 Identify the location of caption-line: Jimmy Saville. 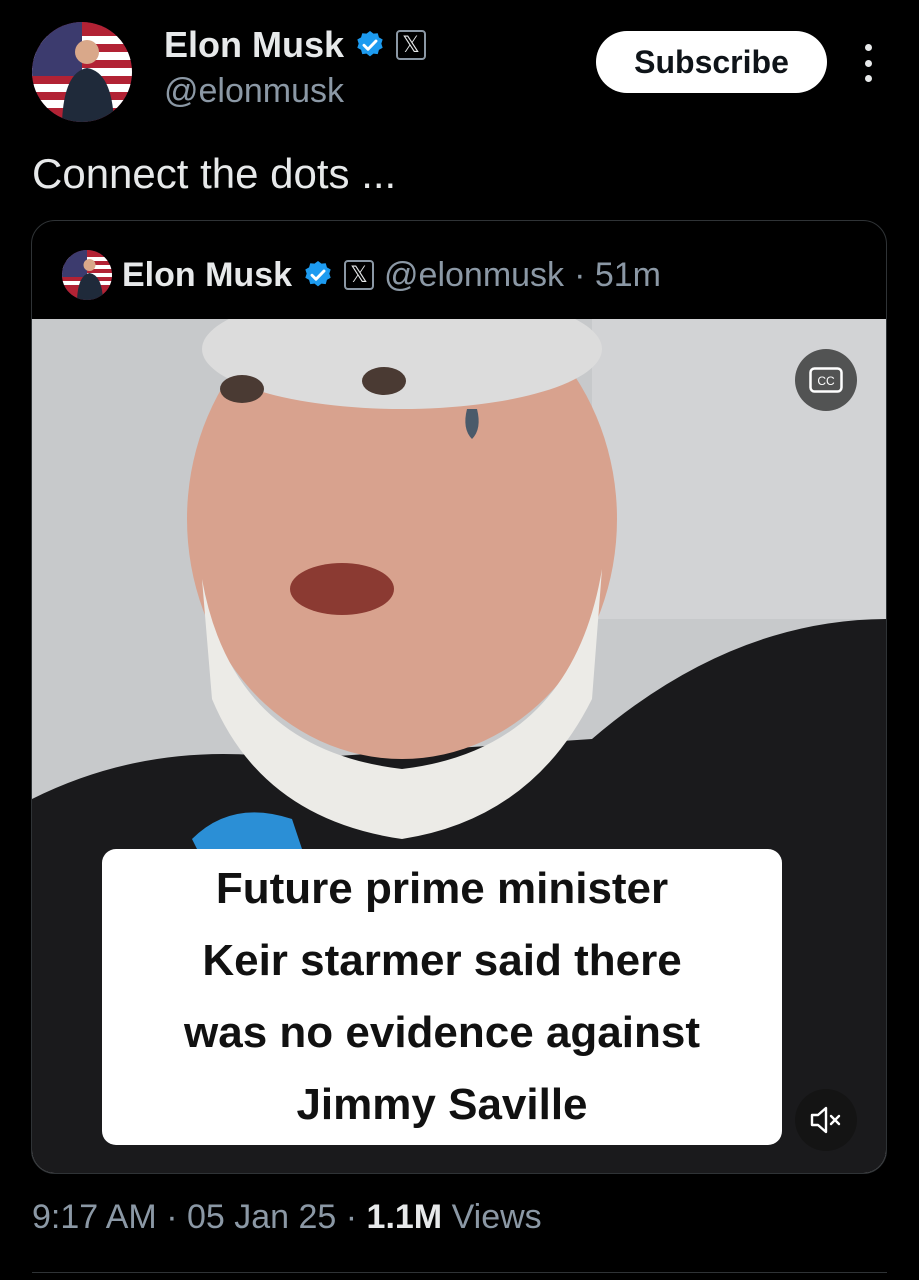
(442, 1104).